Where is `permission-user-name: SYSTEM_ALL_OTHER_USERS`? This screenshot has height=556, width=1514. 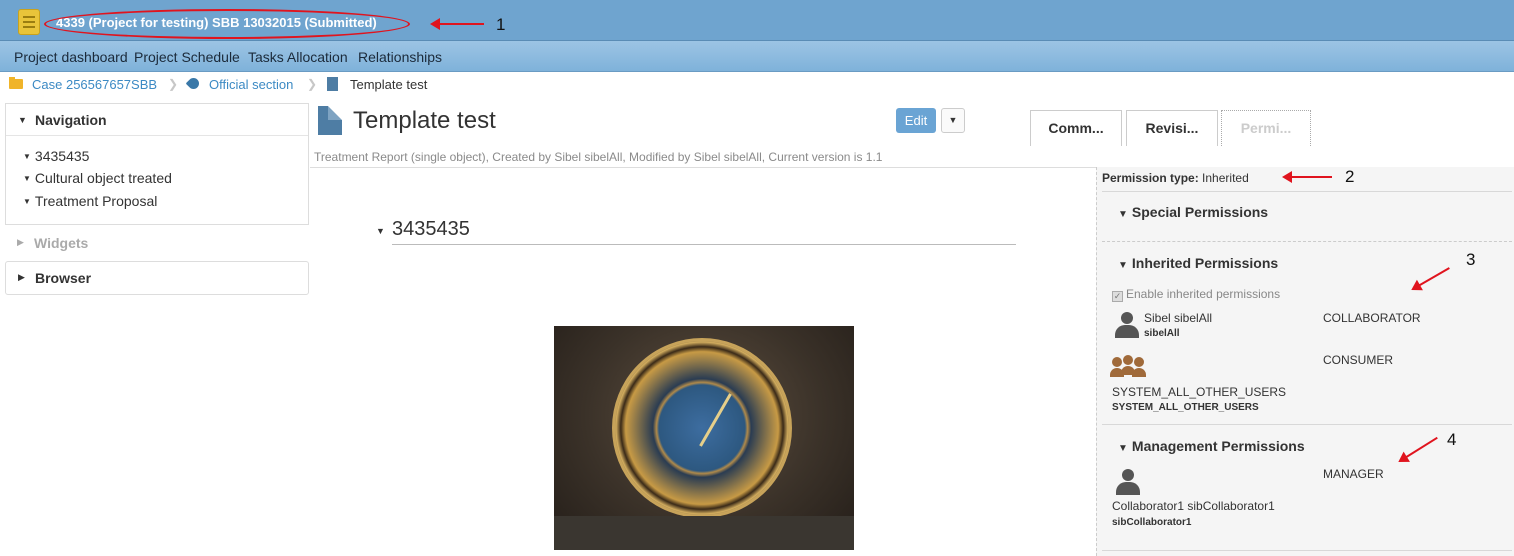 permission-user-name: SYSTEM_ALL_OTHER_USERS is located at coordinates (1199, 392).